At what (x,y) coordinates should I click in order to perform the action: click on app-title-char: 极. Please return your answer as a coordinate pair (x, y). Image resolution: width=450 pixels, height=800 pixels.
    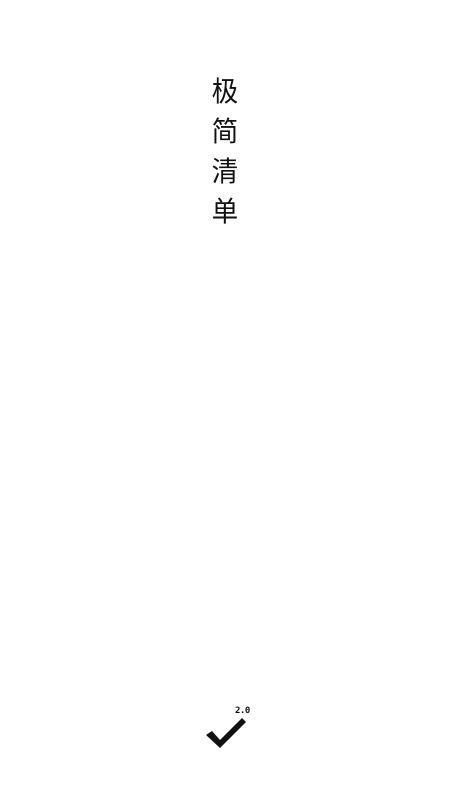
    Looking at the image, I should click on (225, 91).